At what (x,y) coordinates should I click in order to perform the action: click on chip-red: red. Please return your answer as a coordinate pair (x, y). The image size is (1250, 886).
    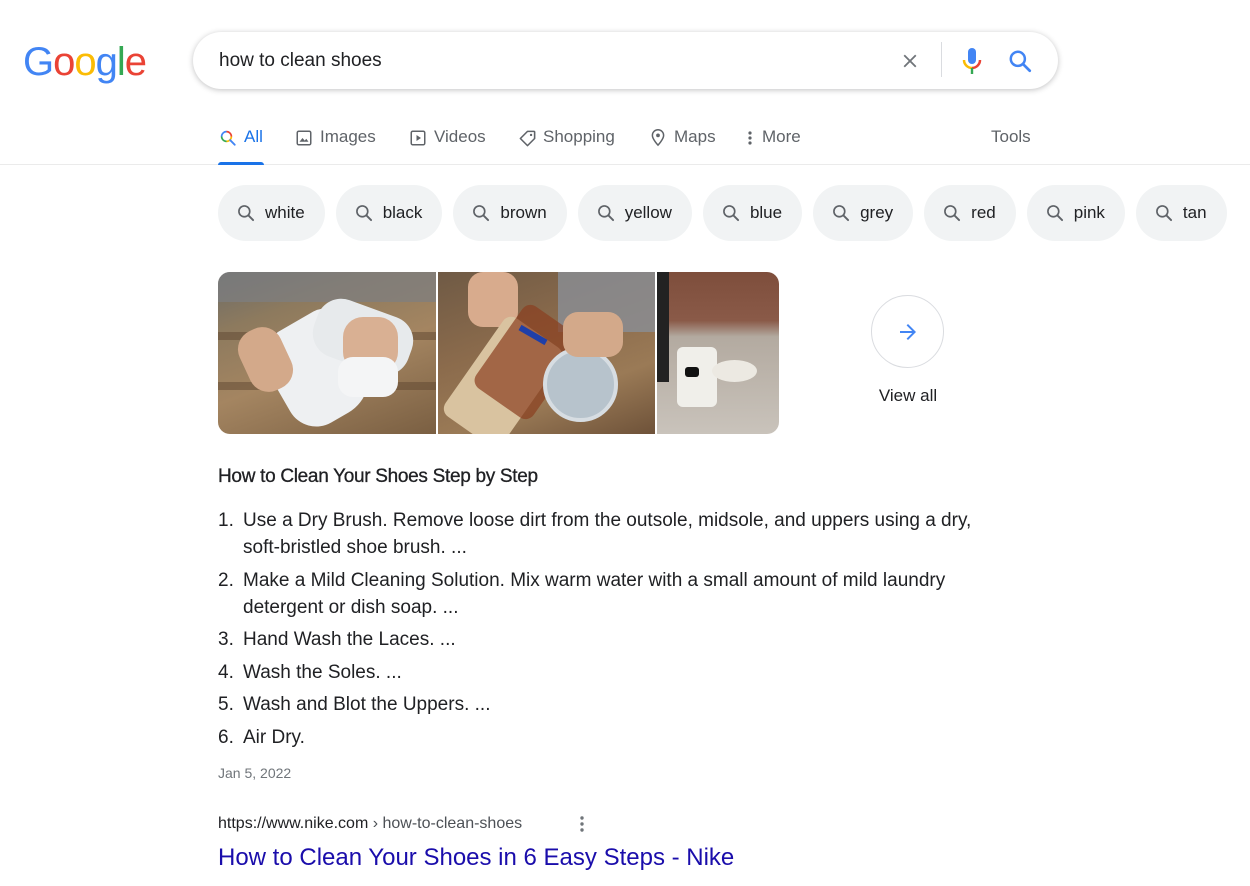
    Looking at the image, I should click on (970, 213).